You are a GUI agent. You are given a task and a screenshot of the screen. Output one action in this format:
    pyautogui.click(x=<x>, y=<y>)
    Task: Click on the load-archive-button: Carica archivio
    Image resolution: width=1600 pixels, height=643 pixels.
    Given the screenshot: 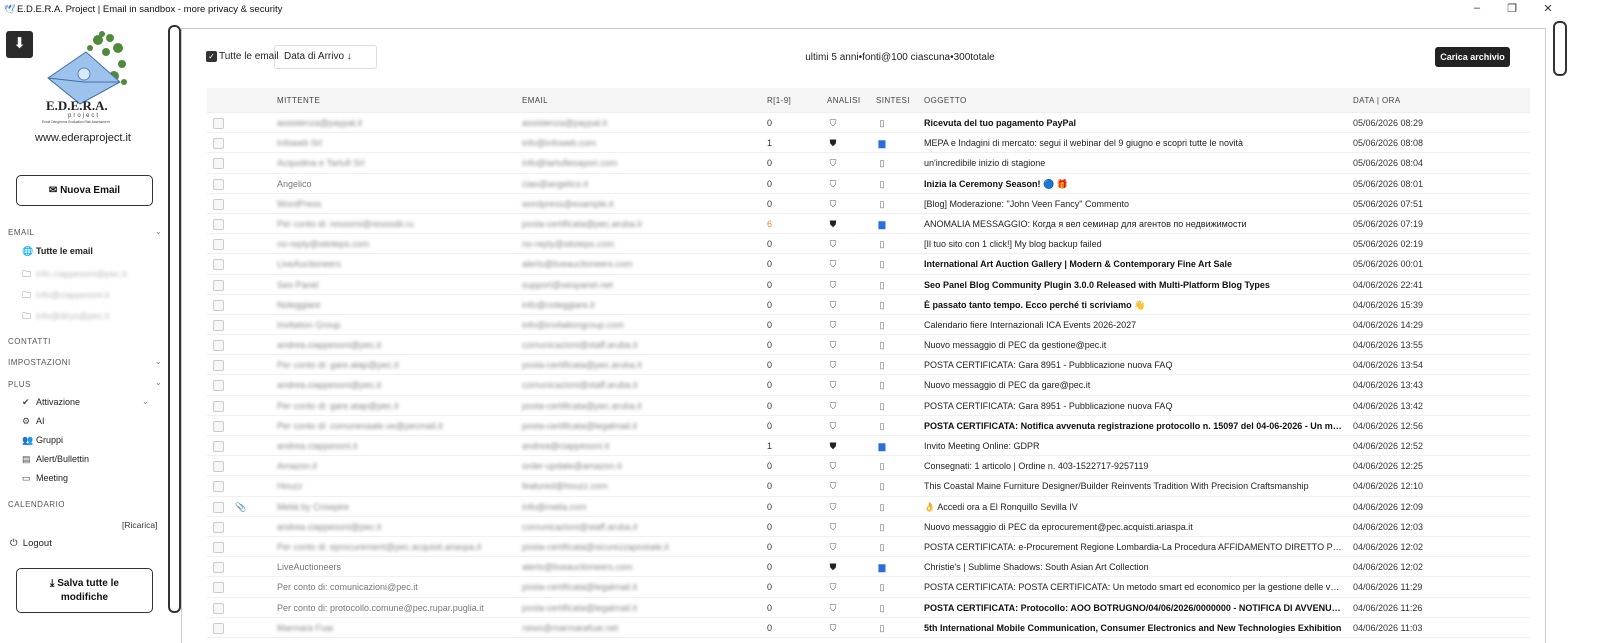 What is the action you would take?
    pyautogui.click(x=1472, y=57)
    